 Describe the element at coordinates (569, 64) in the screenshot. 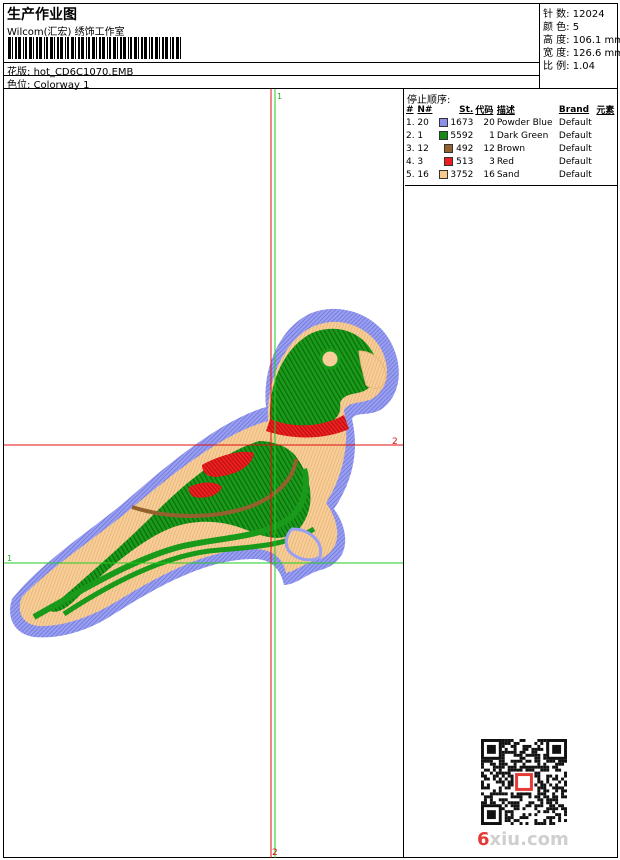

I see `stat-scale: 比 例: 1.04` at that location.